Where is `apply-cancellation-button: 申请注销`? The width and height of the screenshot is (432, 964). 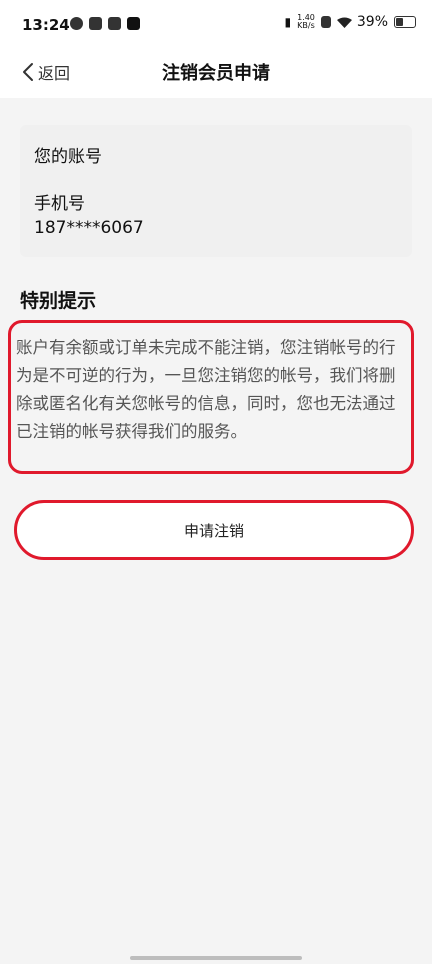 apply-cancellation-button: 申请注销 is located at coordinates (214, 530).